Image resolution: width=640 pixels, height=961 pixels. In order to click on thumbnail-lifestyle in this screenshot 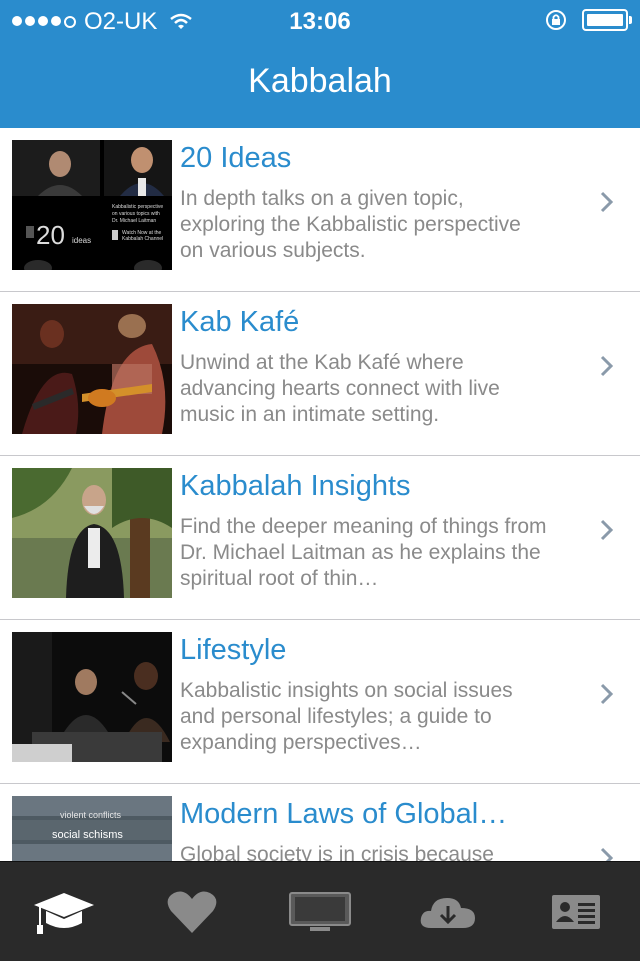, I will do `click(92, 697)`.